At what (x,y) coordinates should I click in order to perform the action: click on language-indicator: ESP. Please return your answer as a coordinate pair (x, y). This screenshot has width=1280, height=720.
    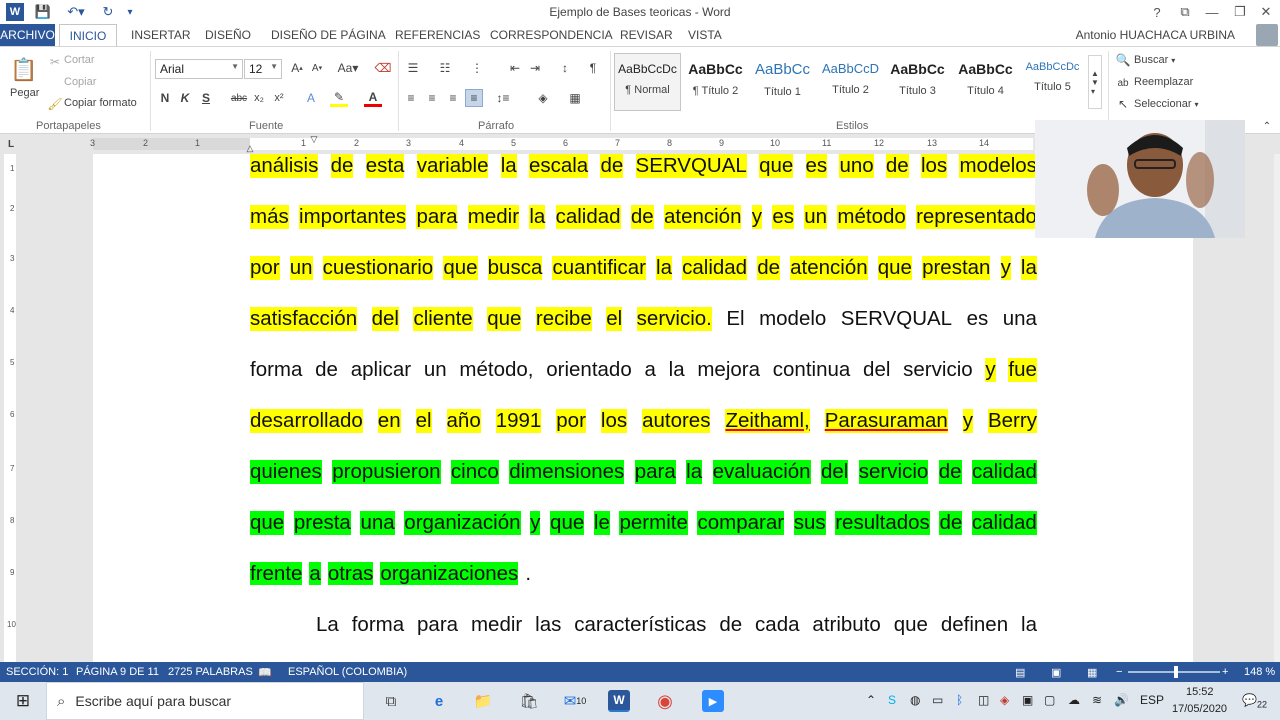
    Looking at the image, I should click on (1152, 700).